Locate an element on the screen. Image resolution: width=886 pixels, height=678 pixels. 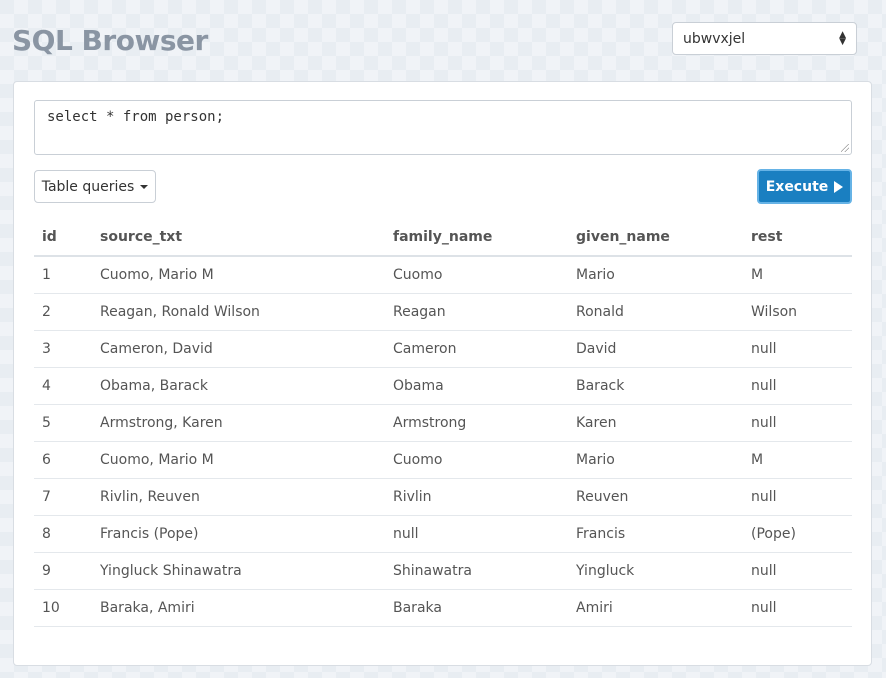
play-icon is located at coordinates (839, 186).